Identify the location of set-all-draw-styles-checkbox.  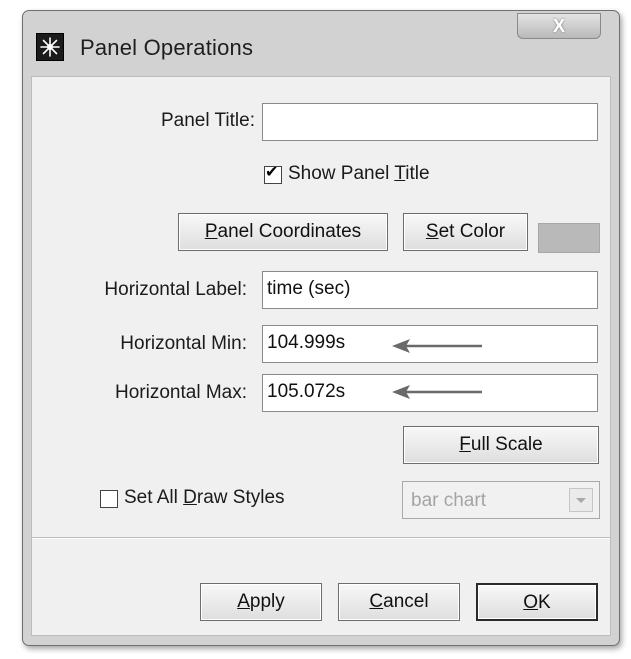
(109, 499).